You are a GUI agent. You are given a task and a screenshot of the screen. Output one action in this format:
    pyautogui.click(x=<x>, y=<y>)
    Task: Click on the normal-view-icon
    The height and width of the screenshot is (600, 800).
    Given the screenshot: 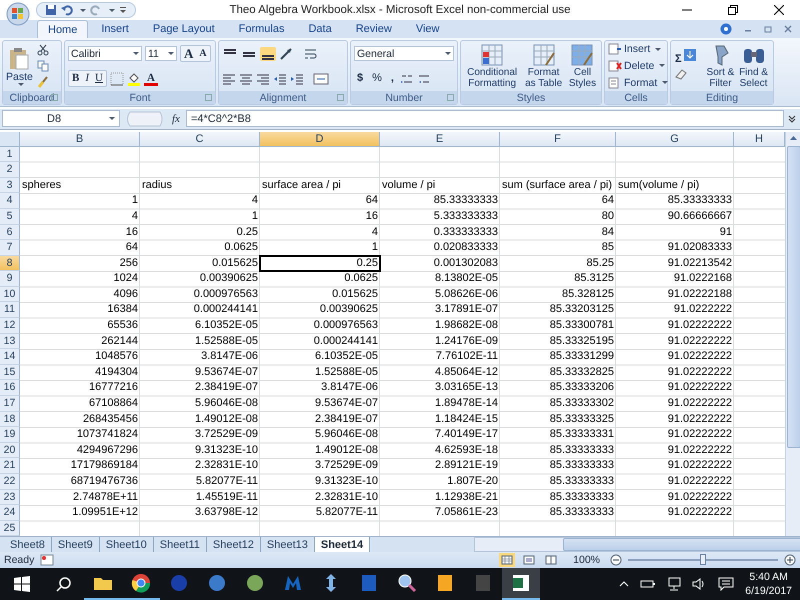 What is the action you would take?
    pyautogui.click(x=507, y=560)
    